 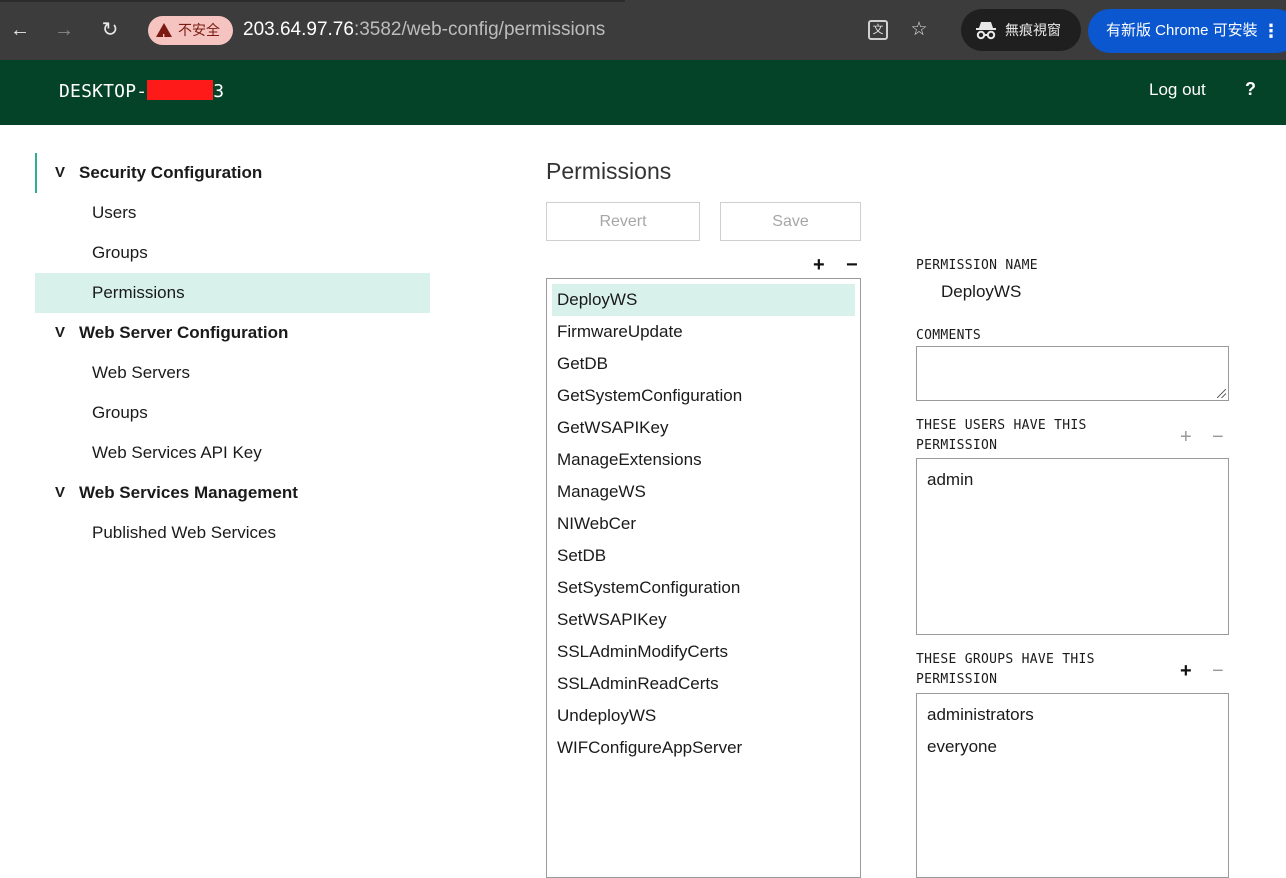 What do you see at coordinates (703, 460) in the screenshot?
I see `permission-list-item: ManageExtensions` at bounding box center [703, 460].